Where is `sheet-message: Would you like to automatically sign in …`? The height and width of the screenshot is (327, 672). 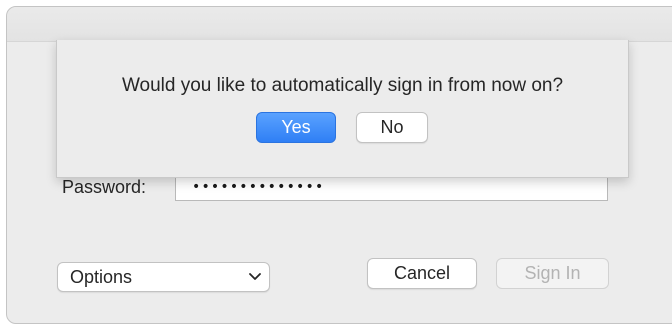 sheet-message: Would you like to automatically sign in … is located at coordinates (342, 85).